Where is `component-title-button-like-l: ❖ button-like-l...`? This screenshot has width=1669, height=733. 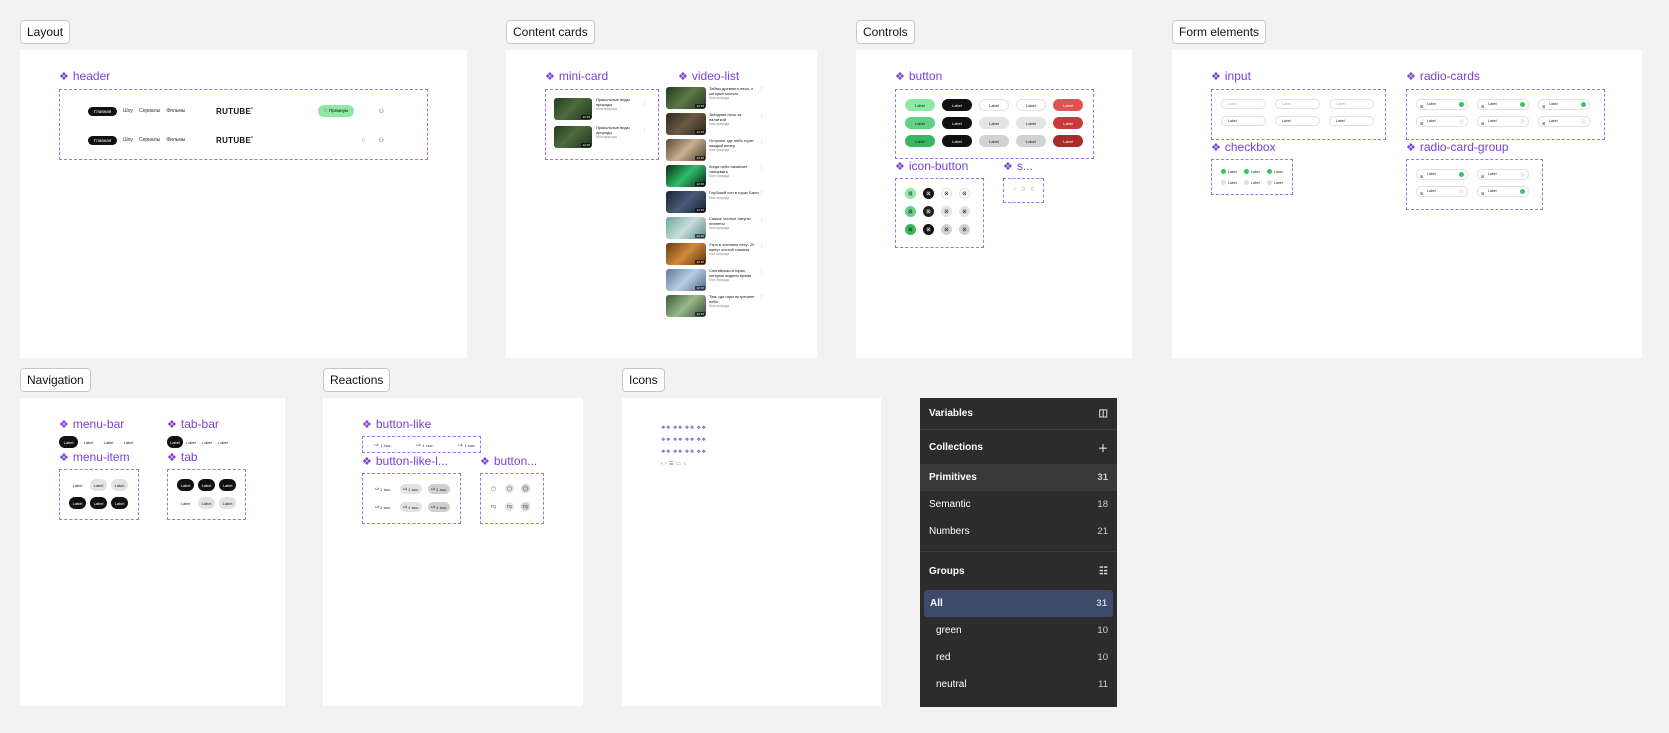
component-title-button-like-l: ❖ button-like-l... is located at coordinates (405, 461).